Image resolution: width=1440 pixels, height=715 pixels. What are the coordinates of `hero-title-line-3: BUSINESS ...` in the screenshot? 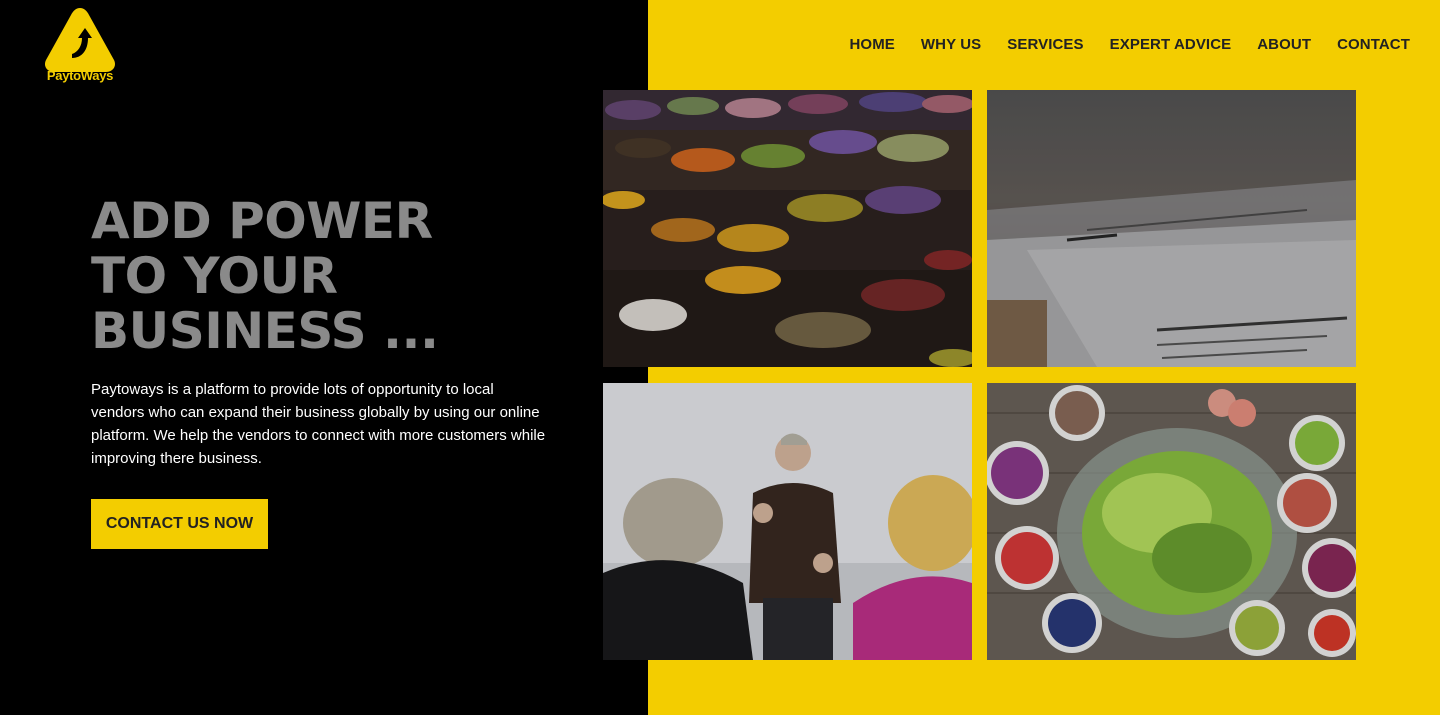 It's located at (265, 331).